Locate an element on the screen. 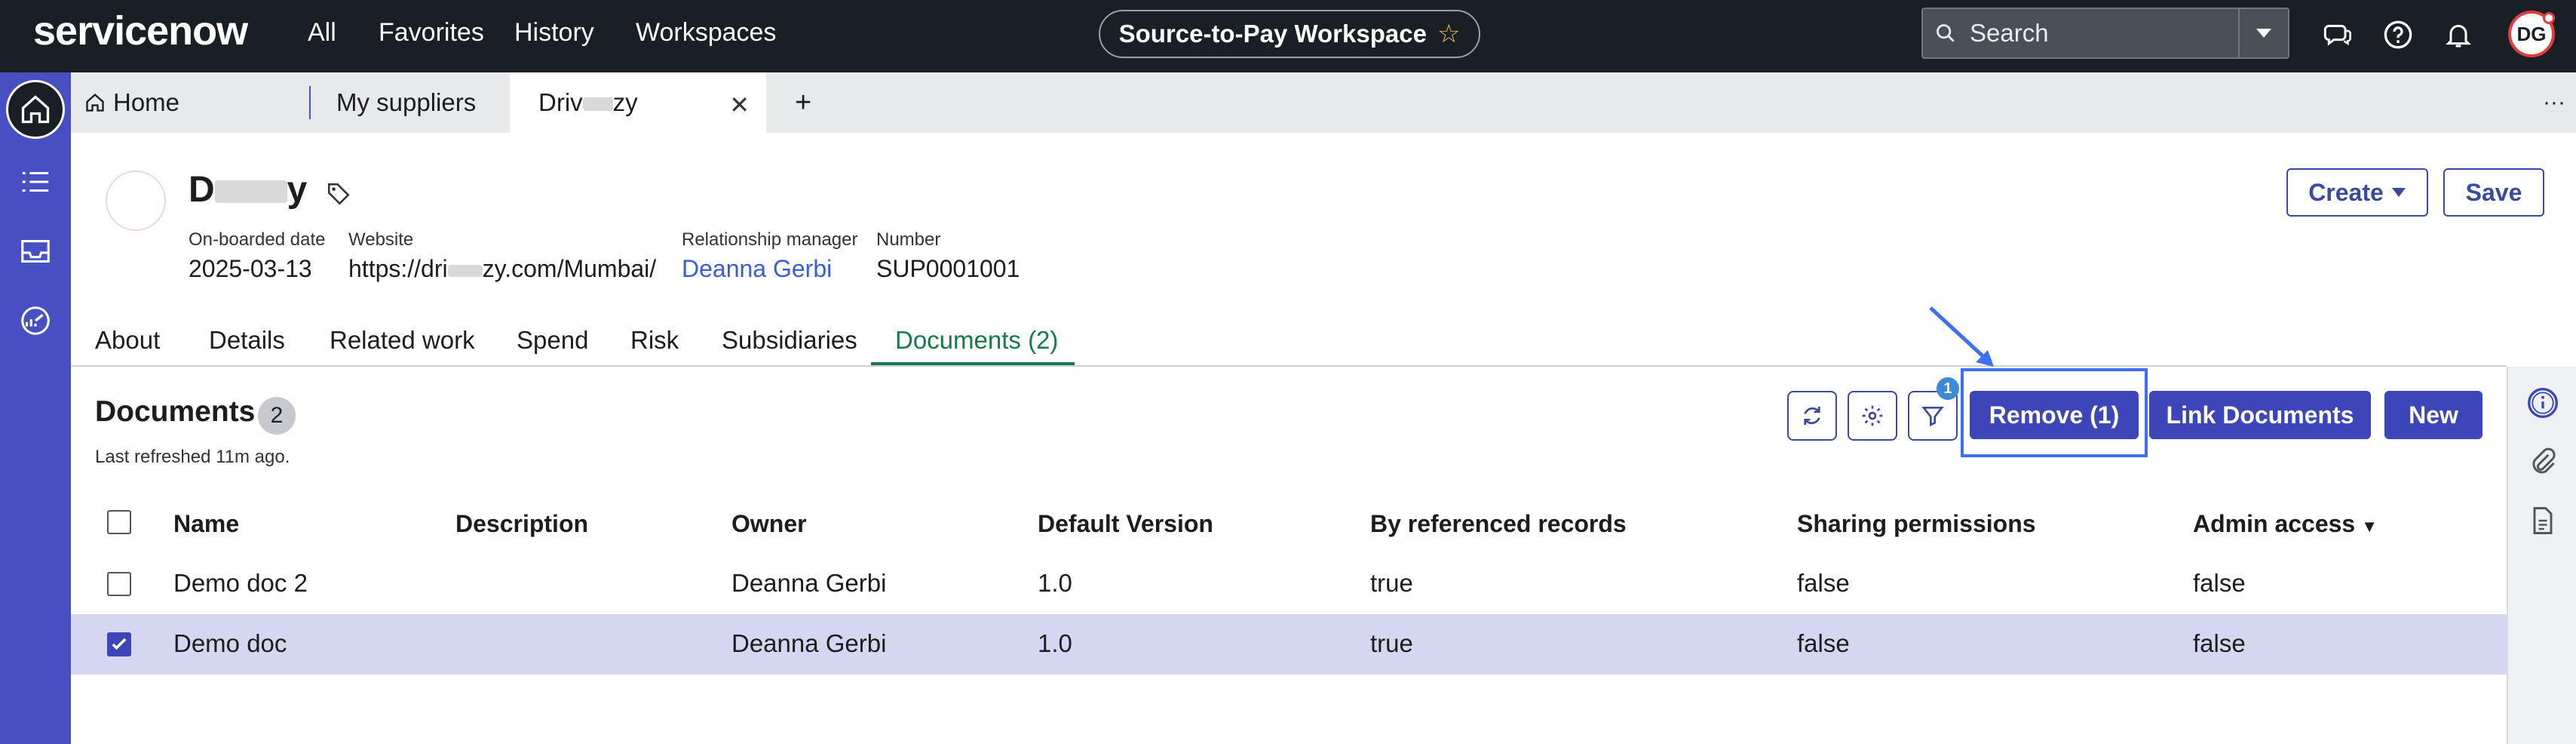 The image size is (2576, 744). annotation-highlight-box is located at coordinates (2054, 412).